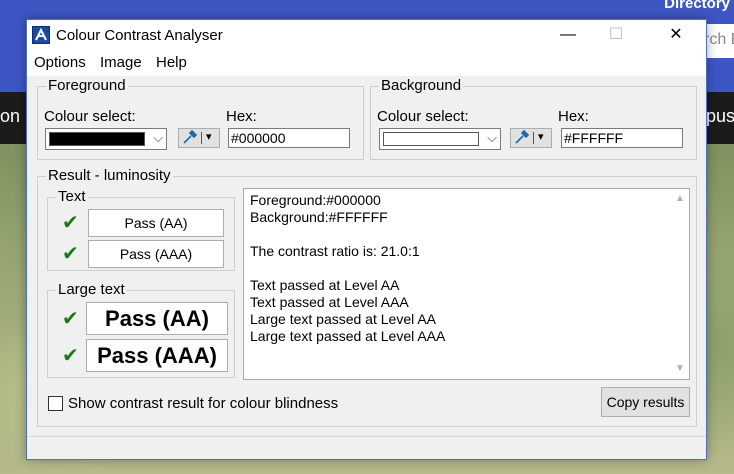 The image size is (734, 474). Describe the element at coordinates (157, 318) in the screenshot. I see `large-text-aa-result: Pass (AA)` at that location.